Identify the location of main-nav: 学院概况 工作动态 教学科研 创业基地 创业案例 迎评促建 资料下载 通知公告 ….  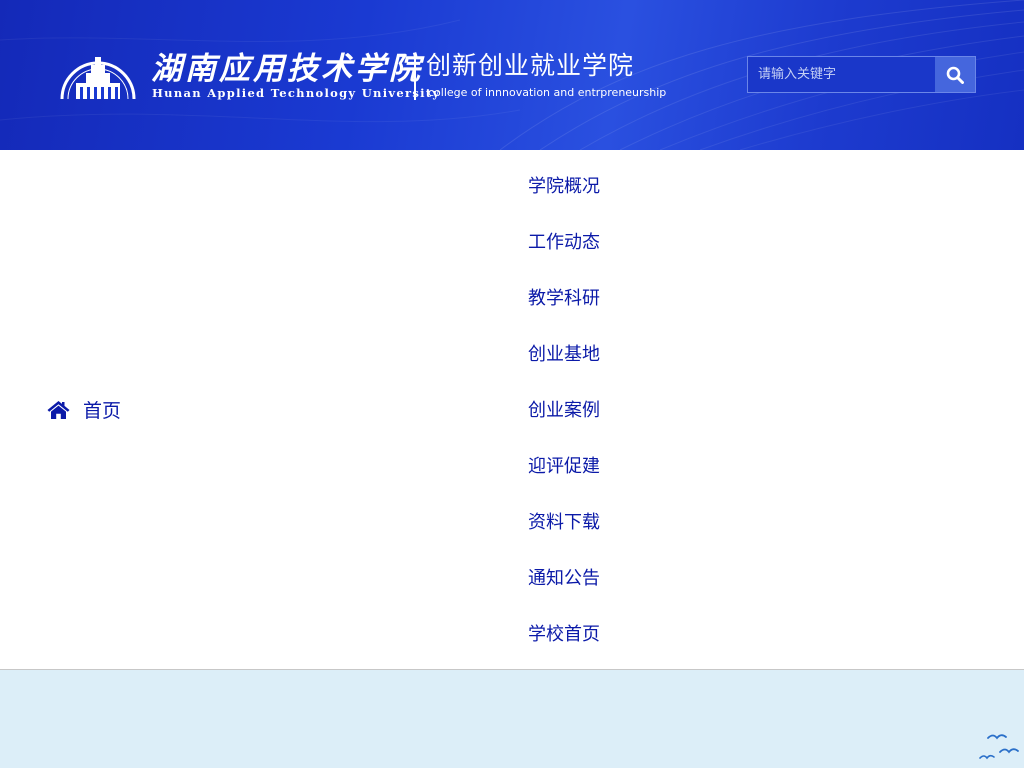
(564, 425).